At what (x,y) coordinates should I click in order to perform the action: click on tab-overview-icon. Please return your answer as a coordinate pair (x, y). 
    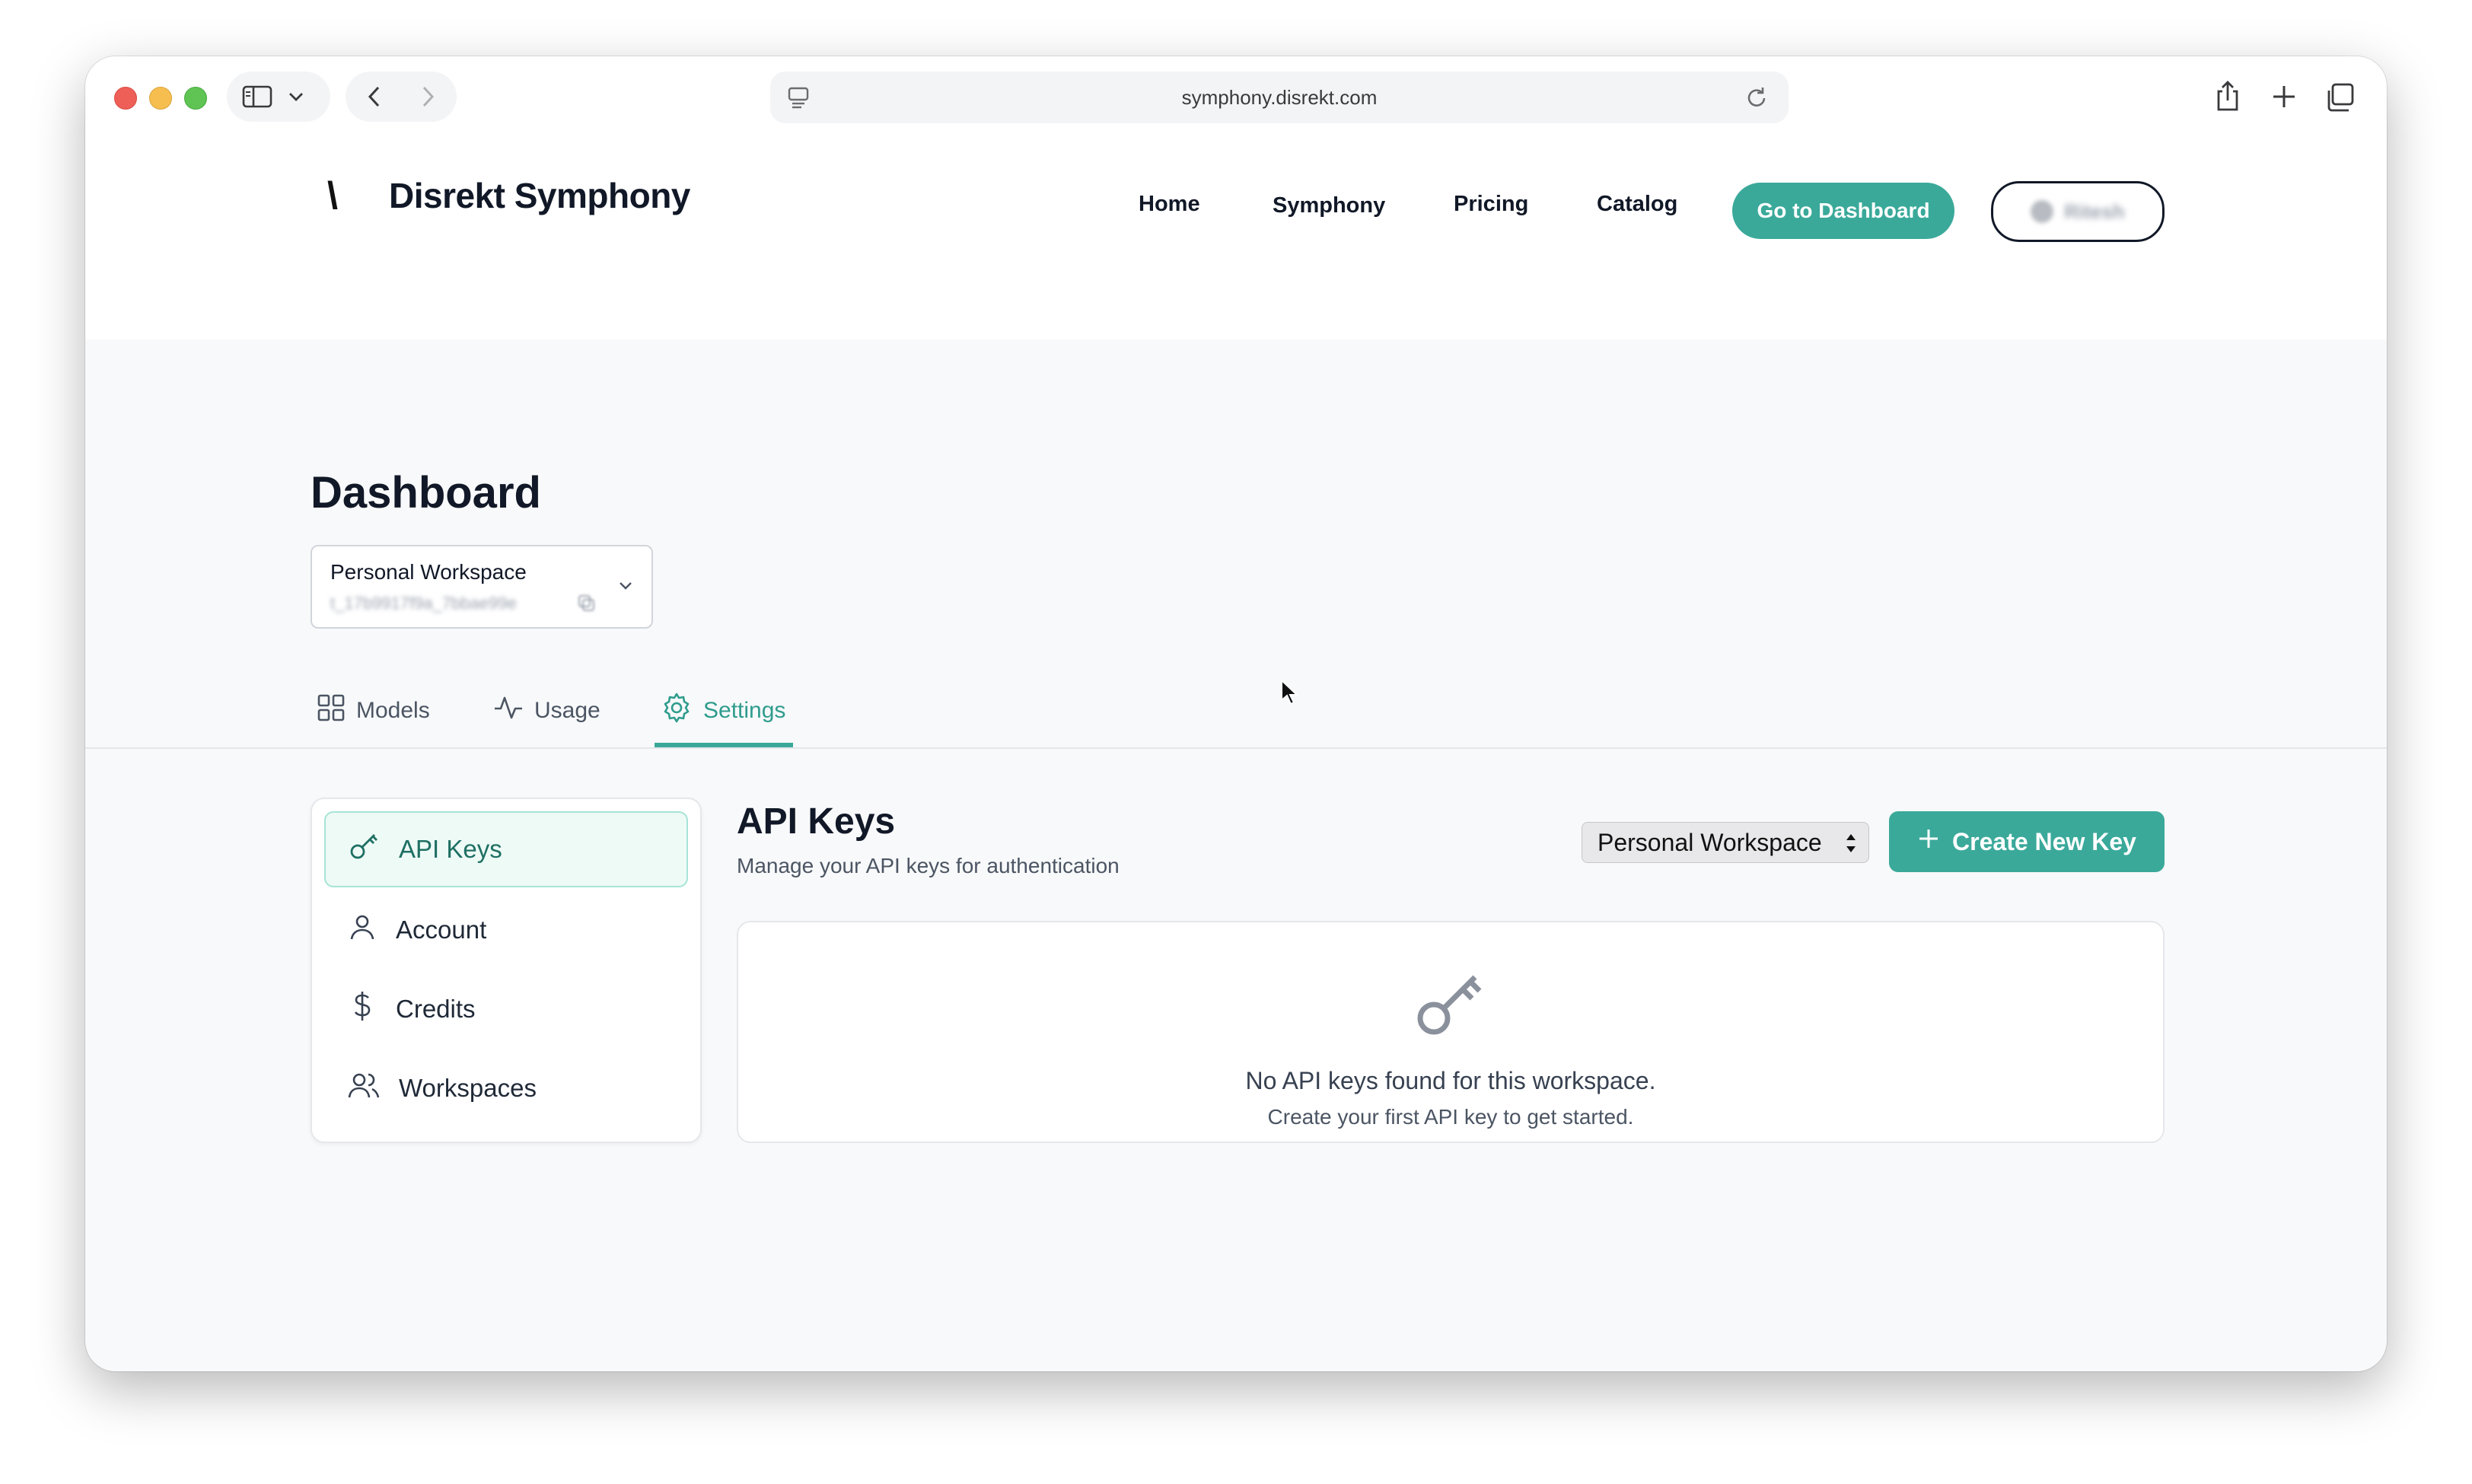
    Looking at the image, I should click on (2339, 98).